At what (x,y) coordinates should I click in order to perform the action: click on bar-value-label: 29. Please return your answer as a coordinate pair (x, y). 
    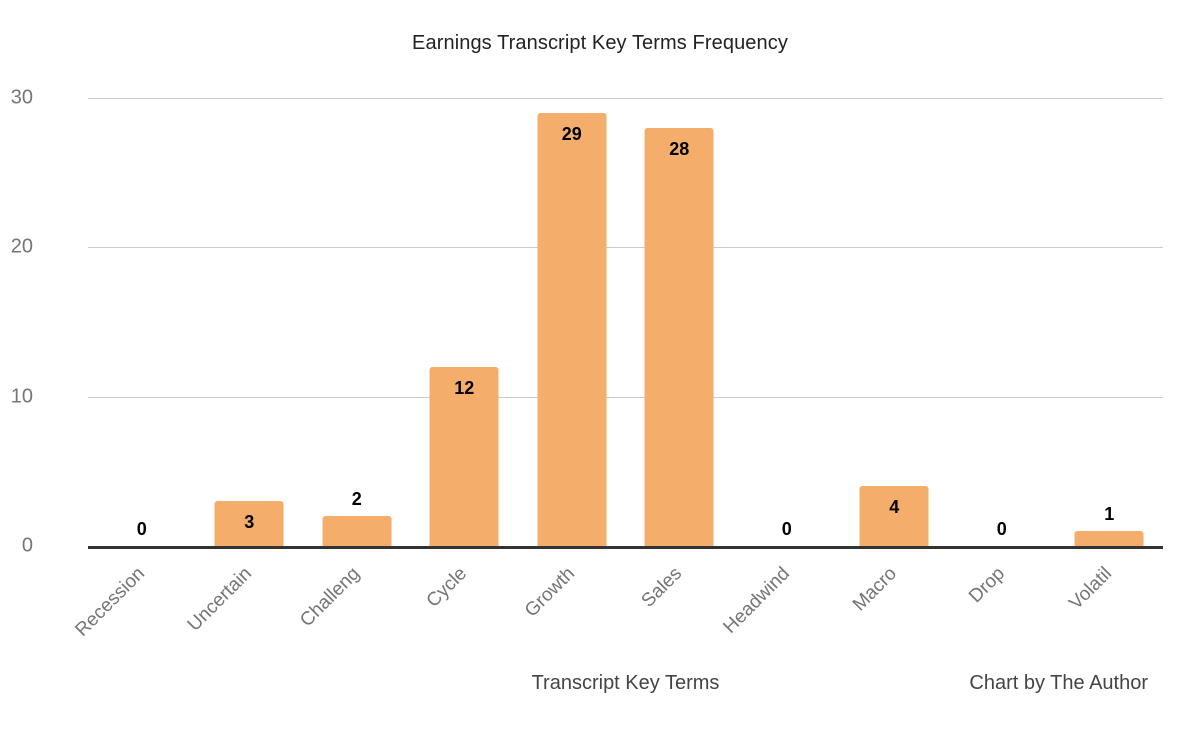
    Looking at the image, I should click on (571, 133).